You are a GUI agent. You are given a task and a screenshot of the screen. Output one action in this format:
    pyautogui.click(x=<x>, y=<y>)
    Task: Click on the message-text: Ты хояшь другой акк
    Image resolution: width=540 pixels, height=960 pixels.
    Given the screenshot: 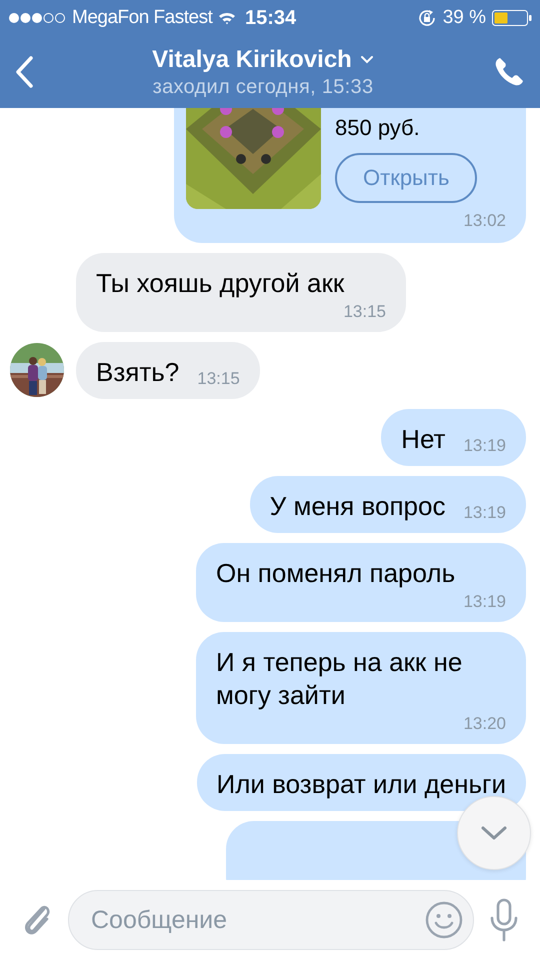 What is the action you would take?
    pyautogui.click(x=221, y=283)
    